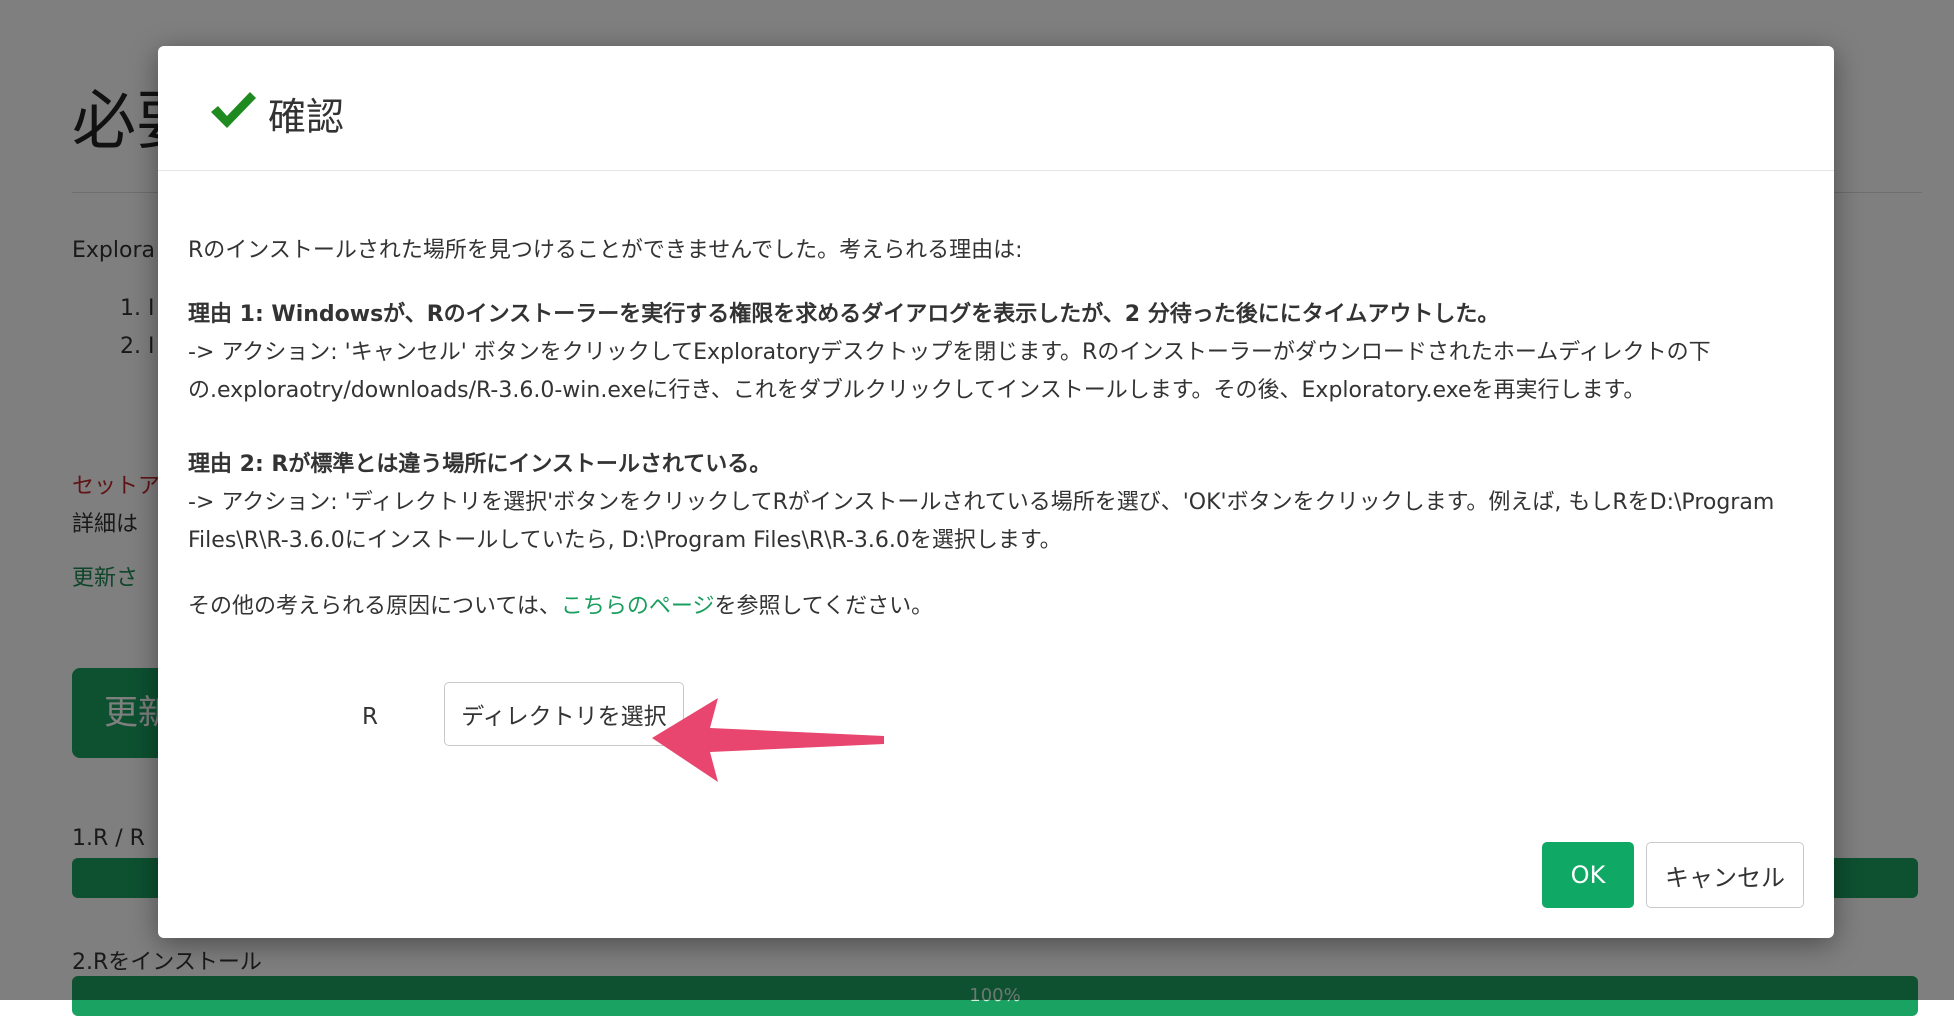  I want to click on dialog-footer: OK キャンセル, so click(1673, 875).